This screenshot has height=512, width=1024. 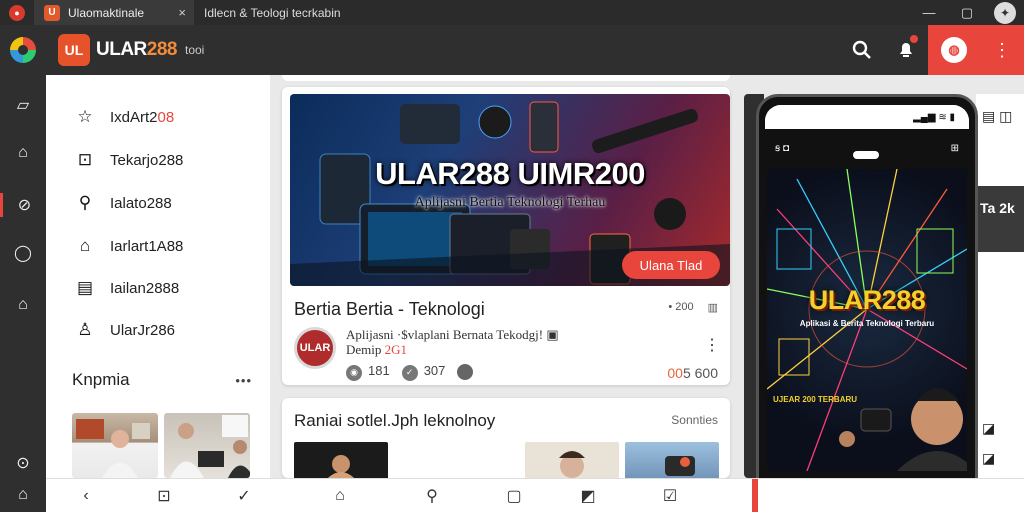 What do you see at coordinates (815, 399) in the screenshot?
I see `phone-hero-tag: UJEAR 200 TERBARU` at bounding box center [815, 399].